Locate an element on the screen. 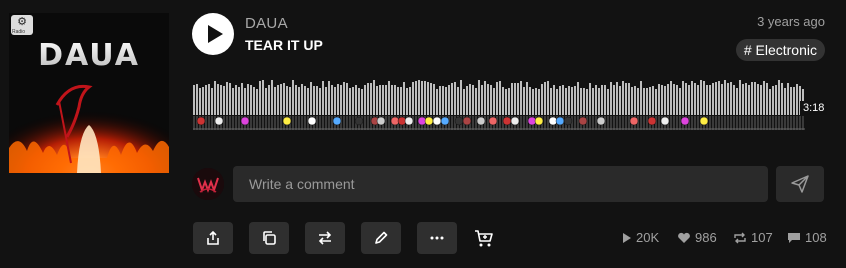 The width and height of the screenshot is (846, 268). copy-link-button is located at coordinates (269, 238).